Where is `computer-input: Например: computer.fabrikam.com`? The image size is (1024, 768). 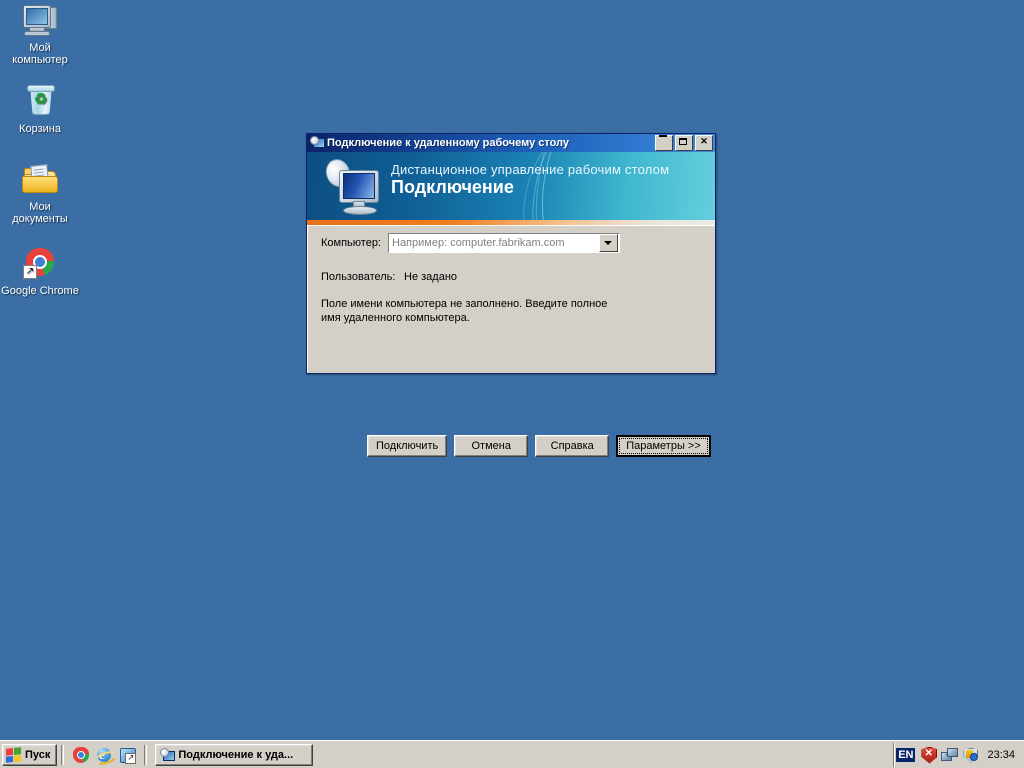
computer-input: Например: computer.fabrikam.com is located at coordinates (494, 243).